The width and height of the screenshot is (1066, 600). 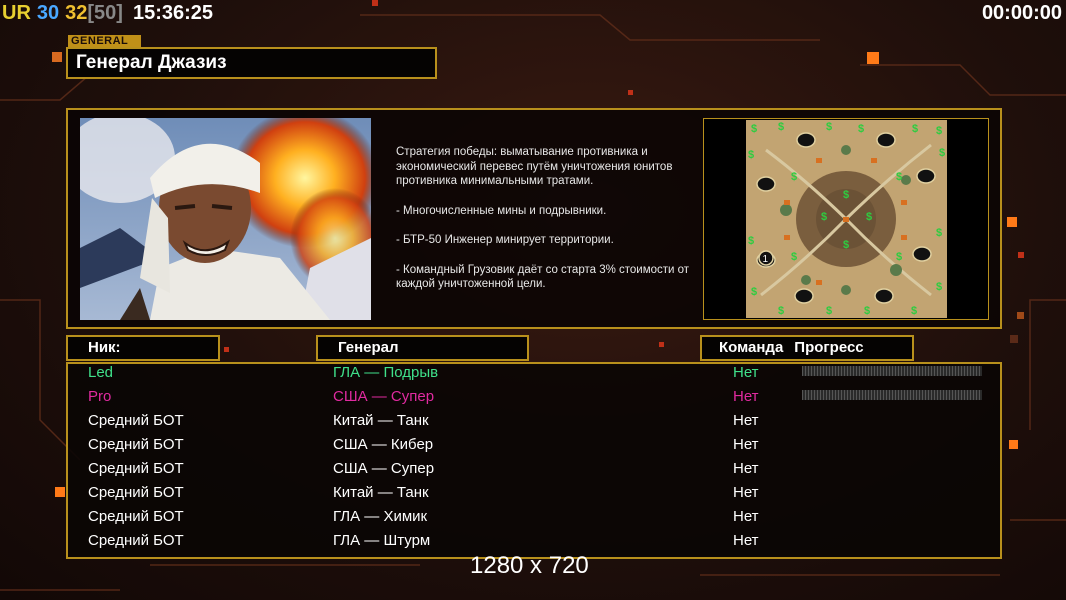 What do you see at coordinates (534, 470) in the screenshot?
I see `player-row: Средний БОТ США — Супер Нет` at bounding box center [534, 470].